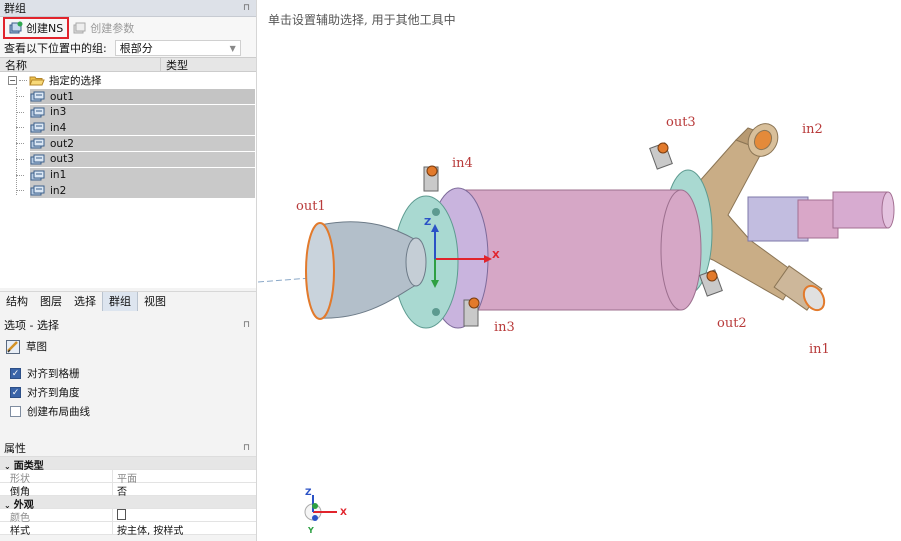  Describe the element at coordinates (860, 210) in the screenshot. I see `outlet-pipe` at that location.